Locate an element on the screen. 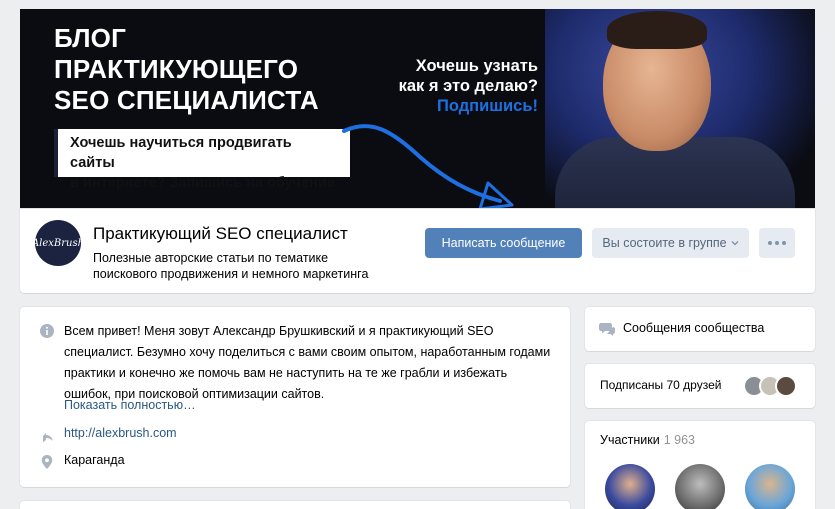  friends-subscribed-label: Подписаны 70 друзей is located at coordinates (661, 385).